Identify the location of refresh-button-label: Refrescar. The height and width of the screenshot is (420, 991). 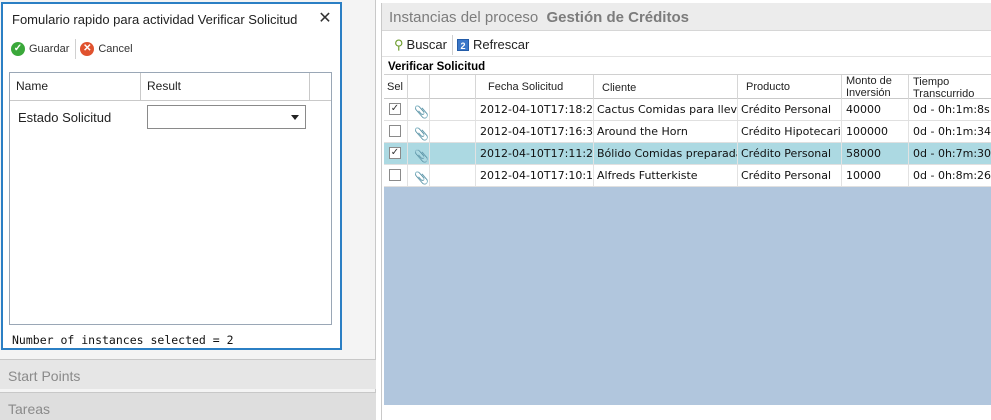
(501, 44).